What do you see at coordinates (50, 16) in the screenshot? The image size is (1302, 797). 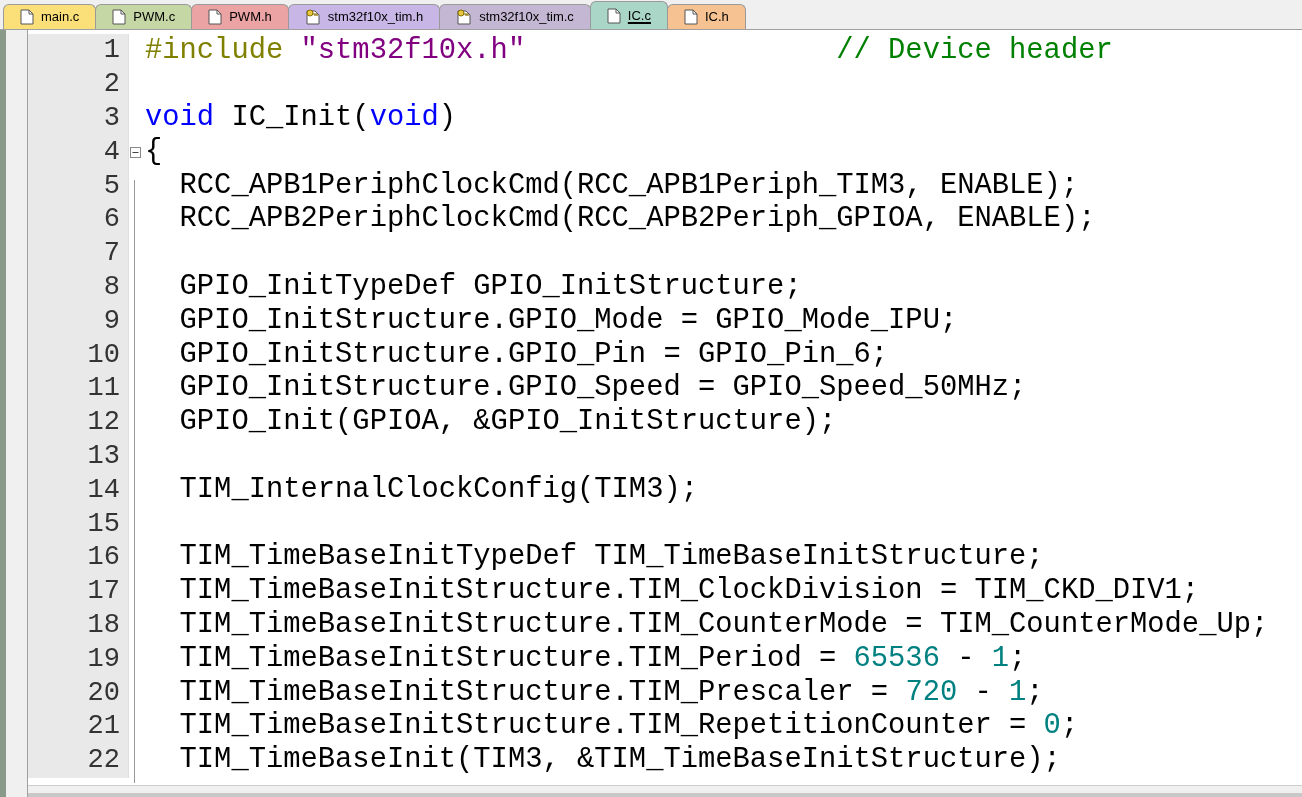 I see `file-tab: main.c` at bounding box center [50, 16].